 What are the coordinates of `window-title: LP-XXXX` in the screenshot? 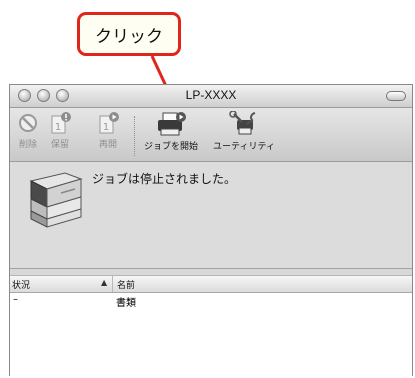 It's located at (211, 95).